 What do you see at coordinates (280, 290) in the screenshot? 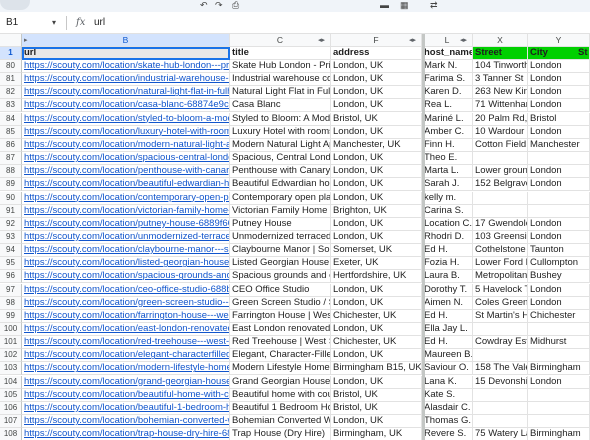
I see `cell-title: CEO Office Studio` at bounding box center [280, 290].